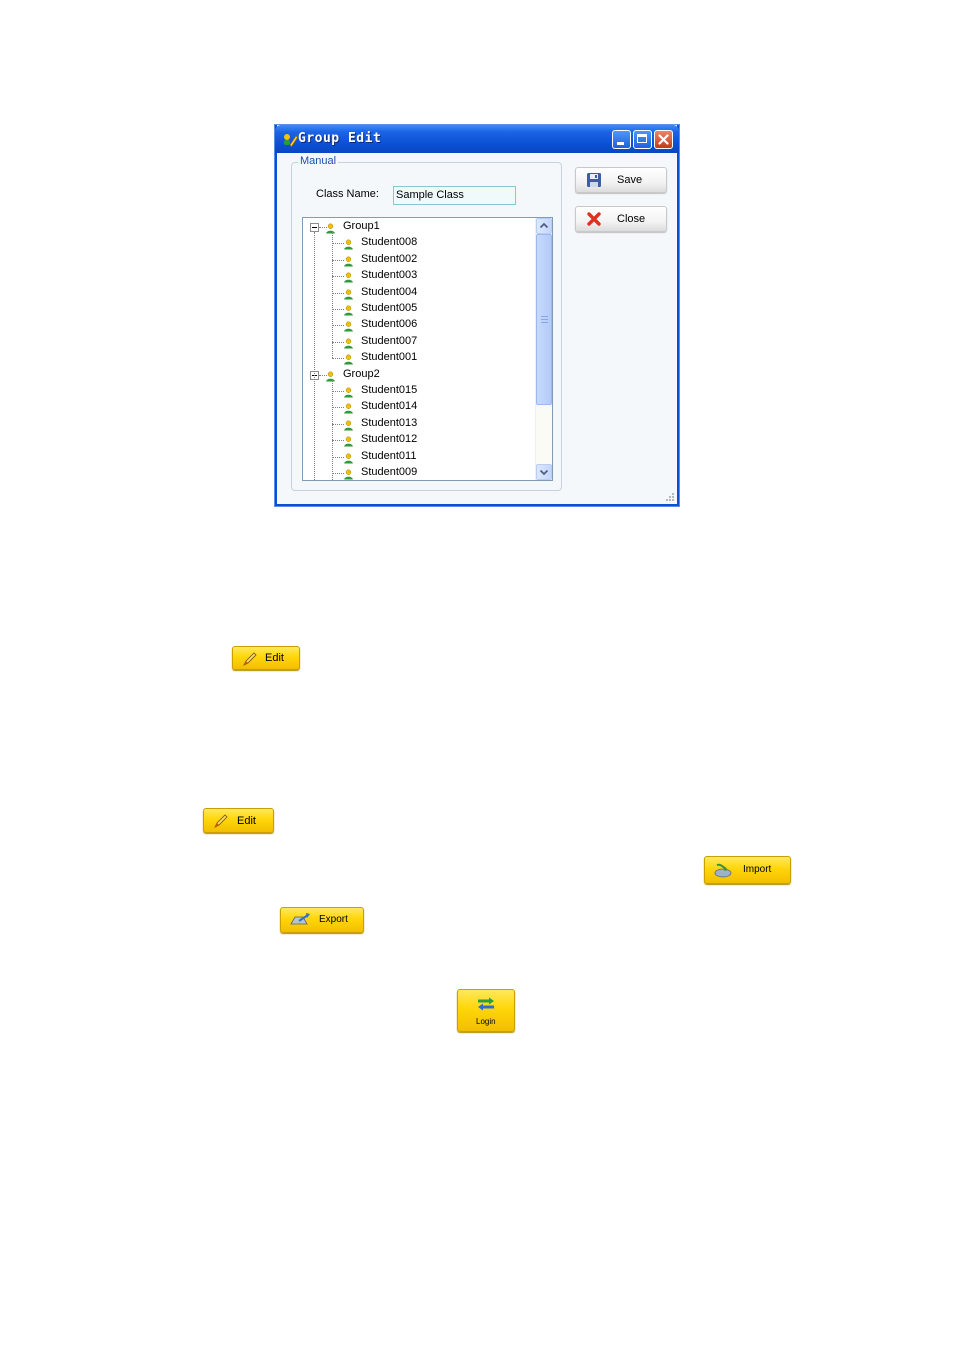  Describe the element at coordinates (300, 919) in the screenshot. I see `export-icon` at that location.